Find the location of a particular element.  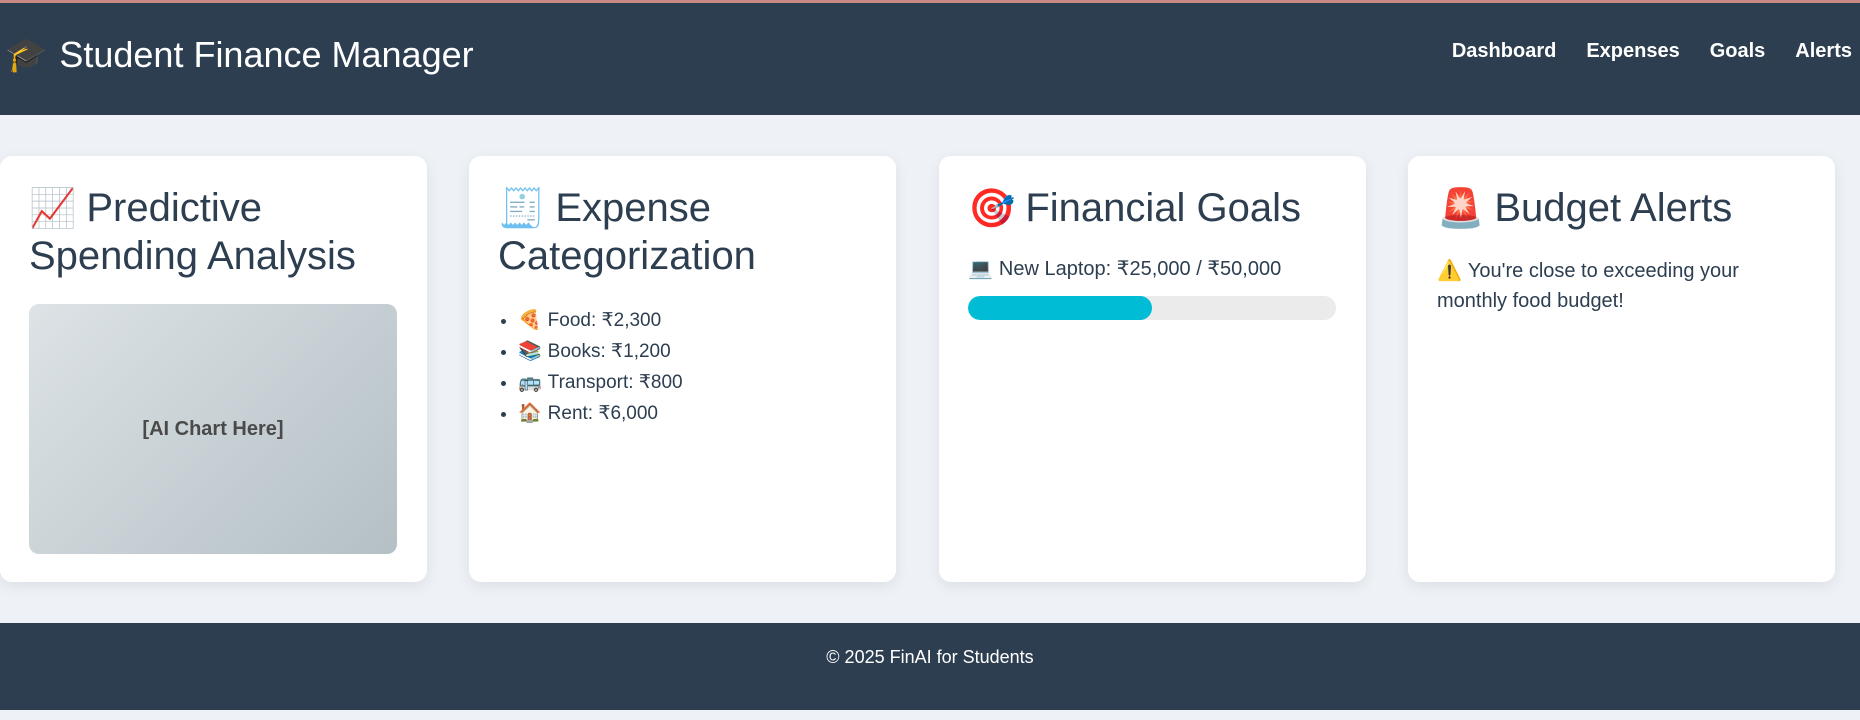

footer-text: © 2025 FinAI for Students is located at coordinates (930, 657).